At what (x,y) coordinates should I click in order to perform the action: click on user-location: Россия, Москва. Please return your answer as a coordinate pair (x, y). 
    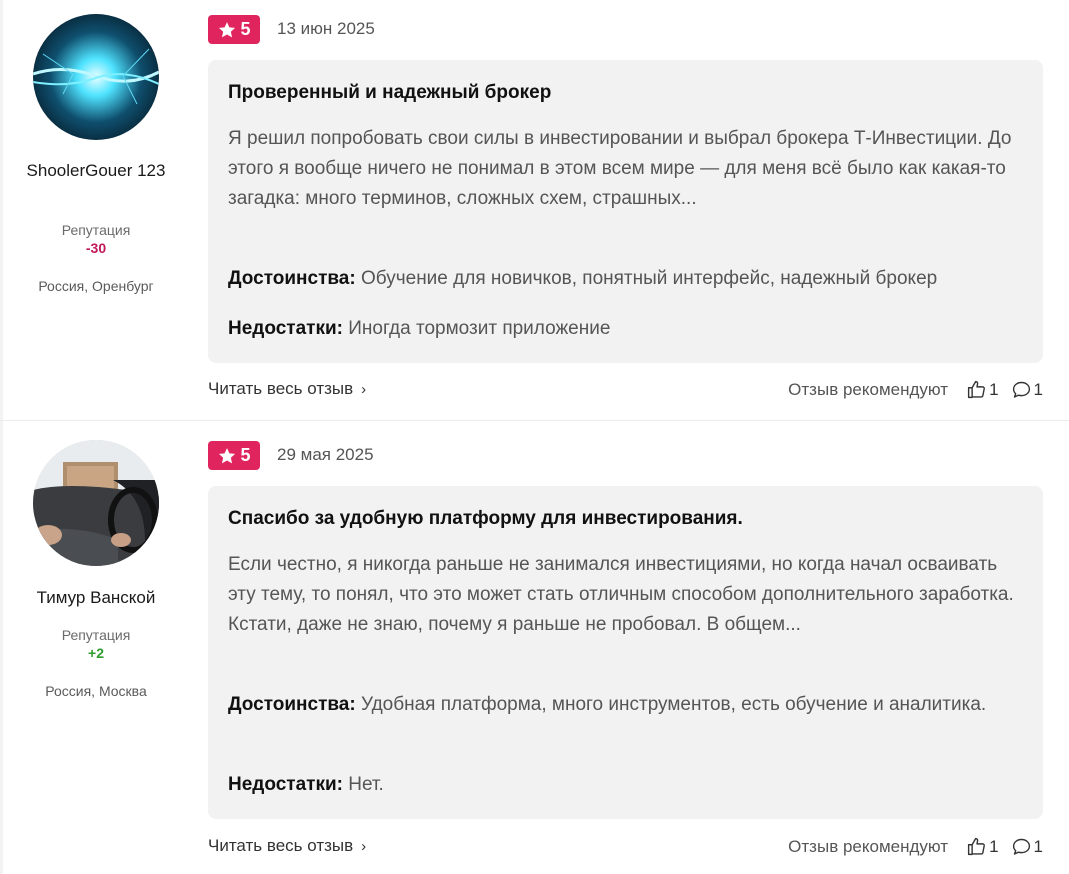
    Looking at the image, I should click on (96, 691).